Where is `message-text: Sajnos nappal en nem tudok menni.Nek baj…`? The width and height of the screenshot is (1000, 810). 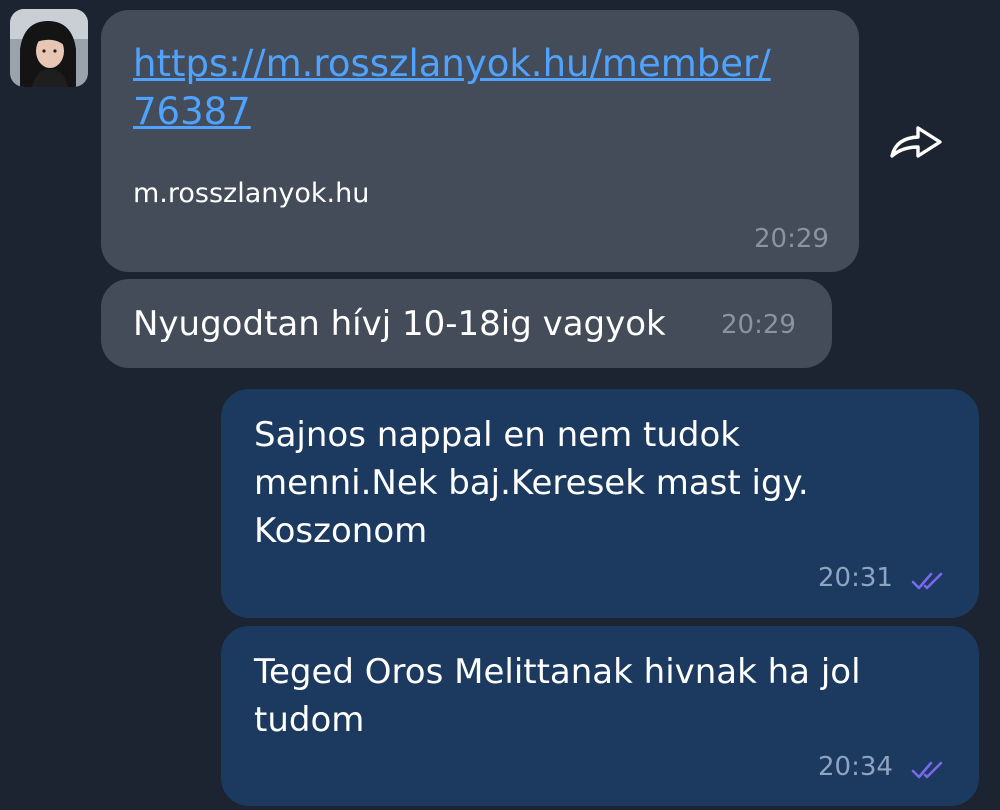 message-text: Sajnos nappal en nem tudok menni.Nek baj… is located at coordinates (531, 483).